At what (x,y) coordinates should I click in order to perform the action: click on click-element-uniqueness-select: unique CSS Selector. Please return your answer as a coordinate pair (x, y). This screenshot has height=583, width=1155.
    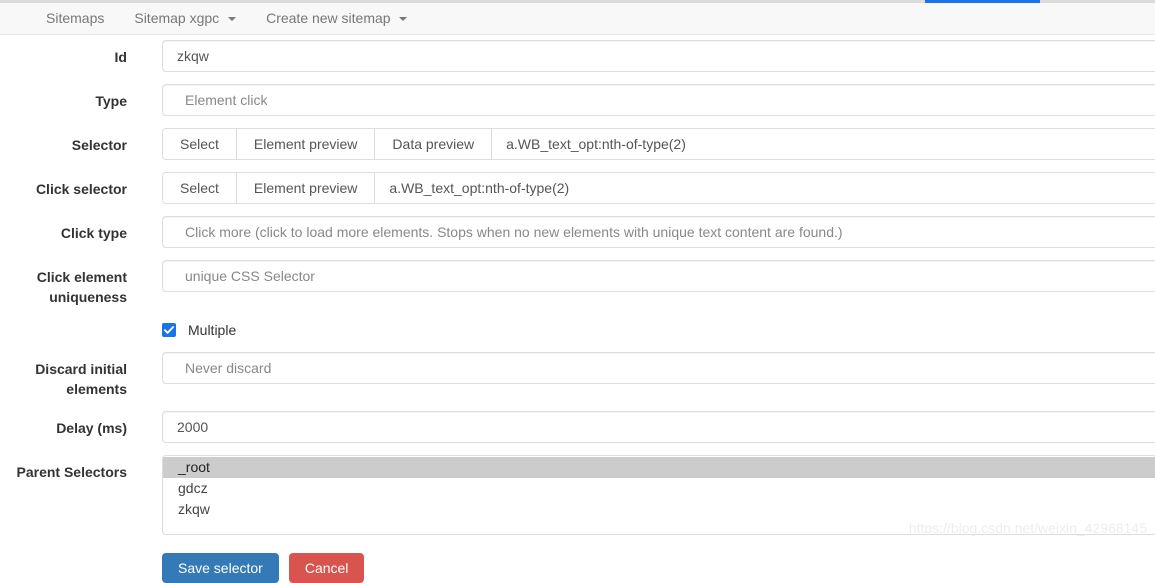
    Looking at the image, I should click on (658, 276).